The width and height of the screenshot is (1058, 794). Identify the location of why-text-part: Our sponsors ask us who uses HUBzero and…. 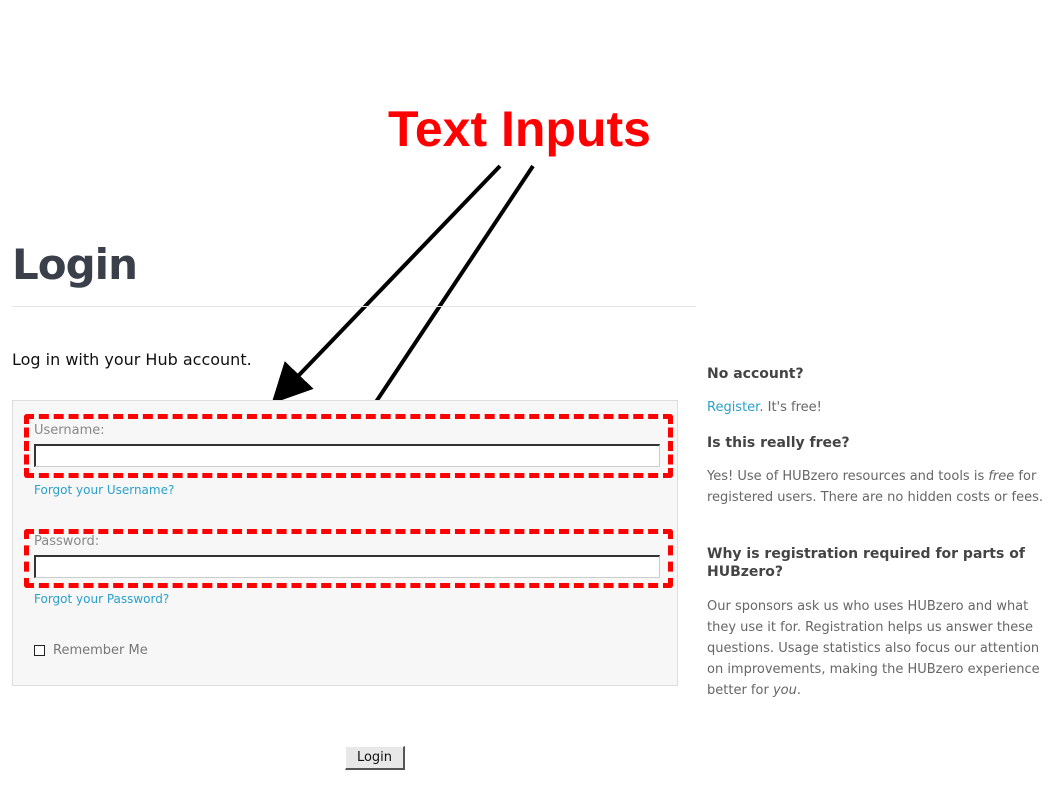
(873, 648).